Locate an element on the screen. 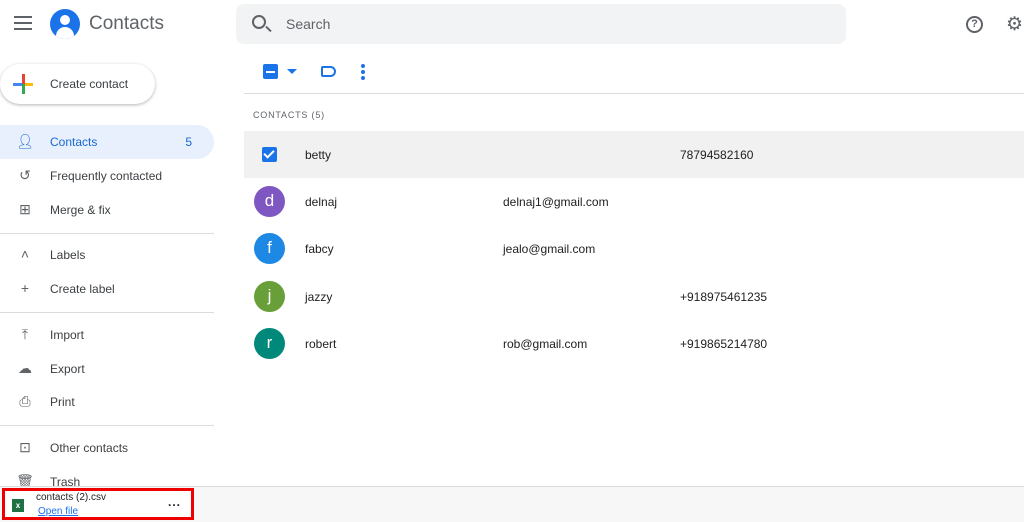 This screenshot has height=522, width=1024. contact-row: betty 78794582160 is located at coordinates (634, 154).